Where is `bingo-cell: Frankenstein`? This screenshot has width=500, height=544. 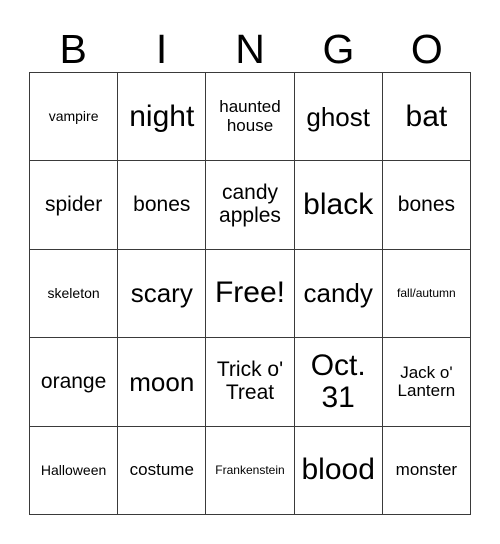 bingo-cell: Frankenstein is located at coordinates (250, 470).